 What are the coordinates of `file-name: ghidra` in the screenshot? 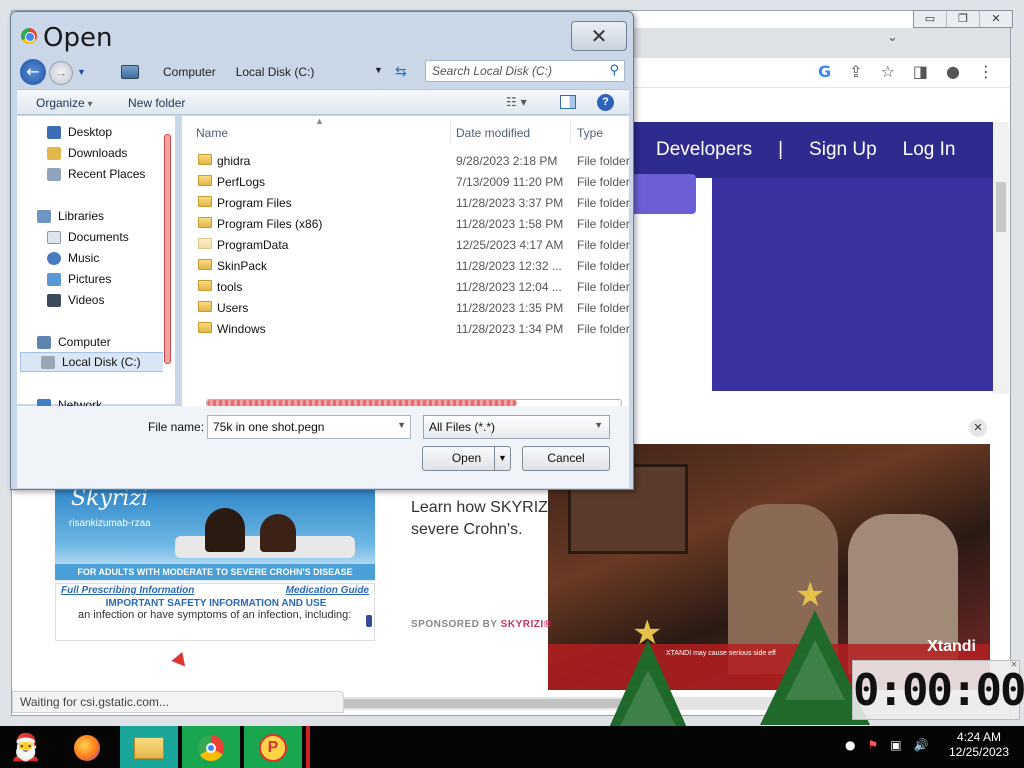 It's located at (234, 161).